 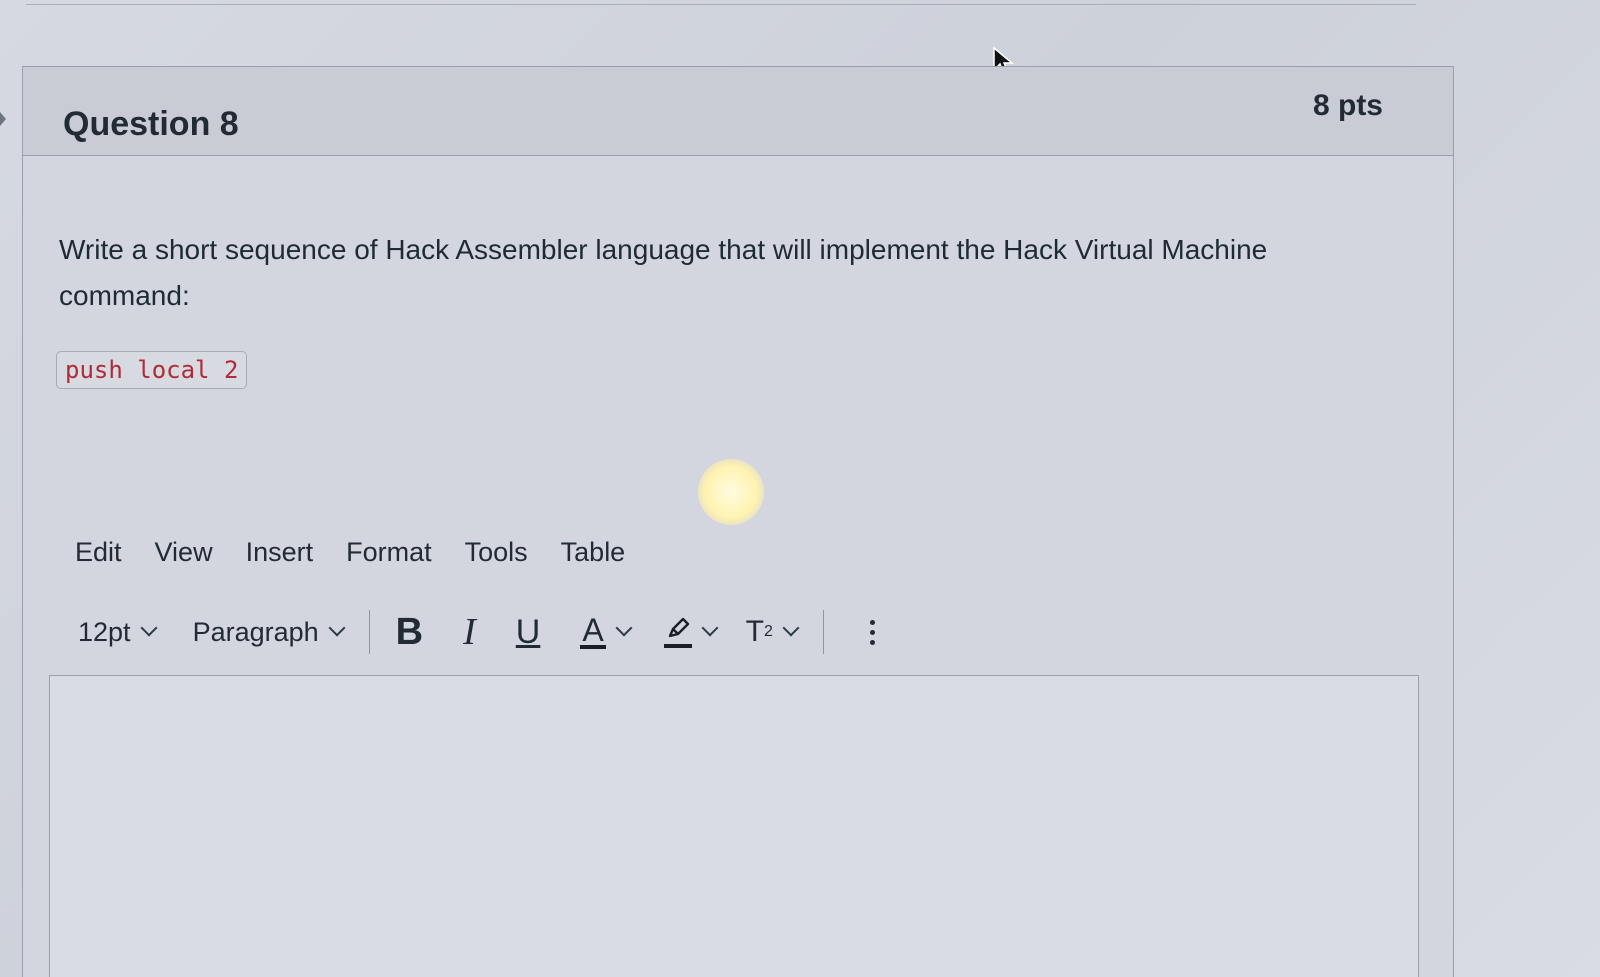 What do you see at coordinates (721, 2) in the screenshot?
I see `previous-question-edge` at bounding box center [721, 2].